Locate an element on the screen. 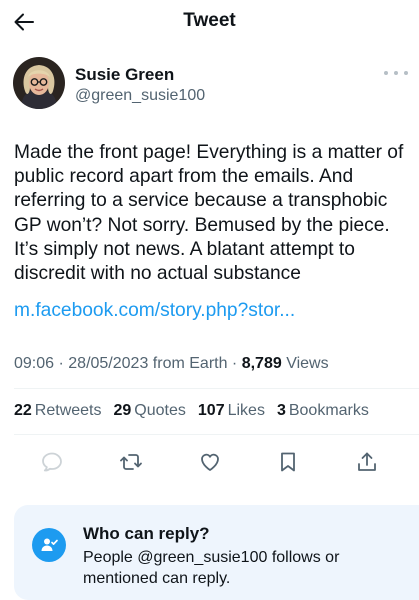 The height and width of the screenshot is (600, 419). like-button is located at coordinates (210, 462).